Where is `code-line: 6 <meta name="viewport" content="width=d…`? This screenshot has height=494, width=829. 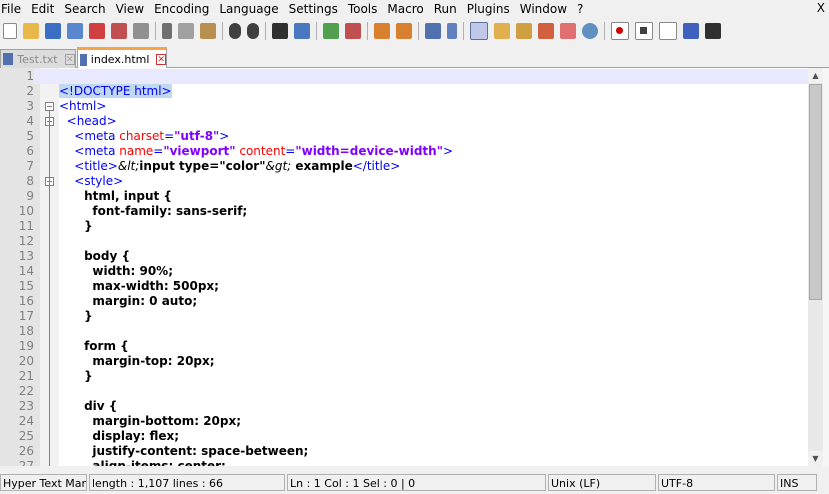 code-line: 6 <meta name="viewport" content="width=d… is located at coordinates (404, 151).